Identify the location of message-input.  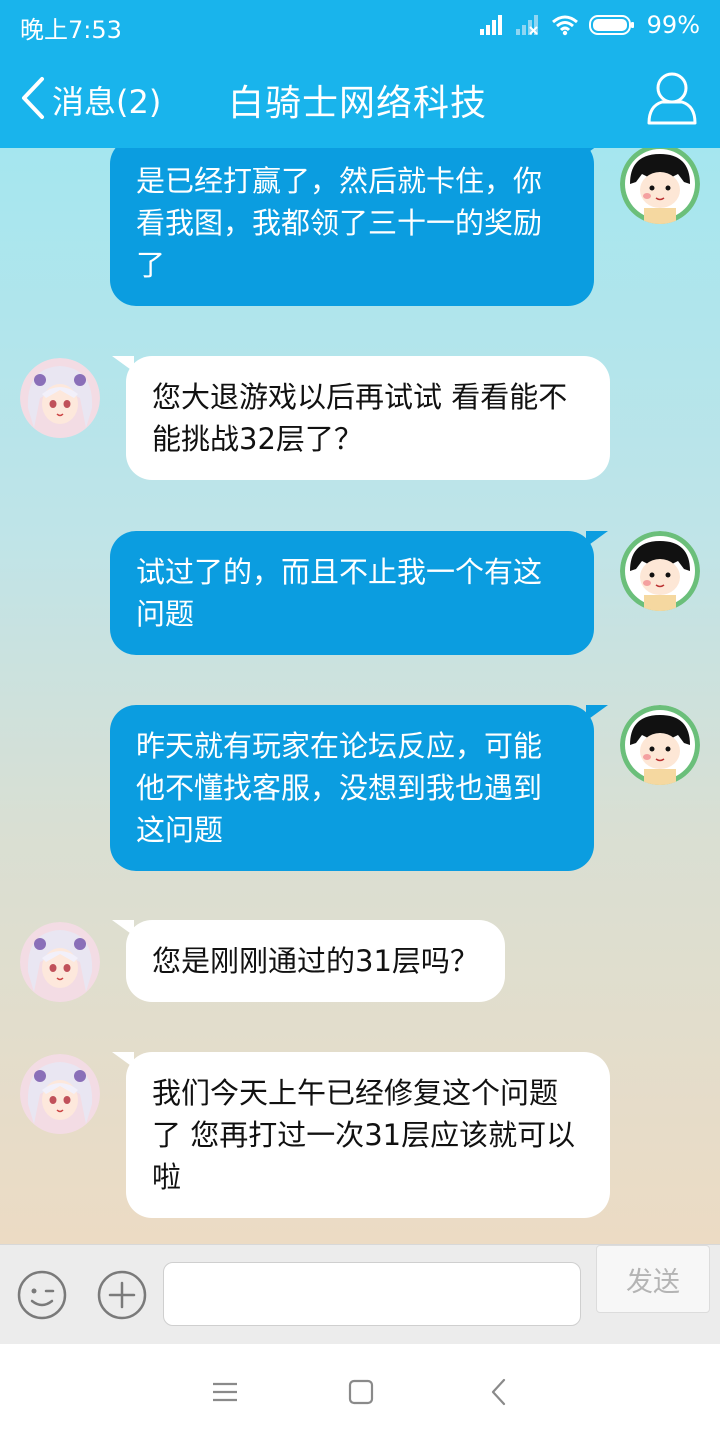
(372, 1294).